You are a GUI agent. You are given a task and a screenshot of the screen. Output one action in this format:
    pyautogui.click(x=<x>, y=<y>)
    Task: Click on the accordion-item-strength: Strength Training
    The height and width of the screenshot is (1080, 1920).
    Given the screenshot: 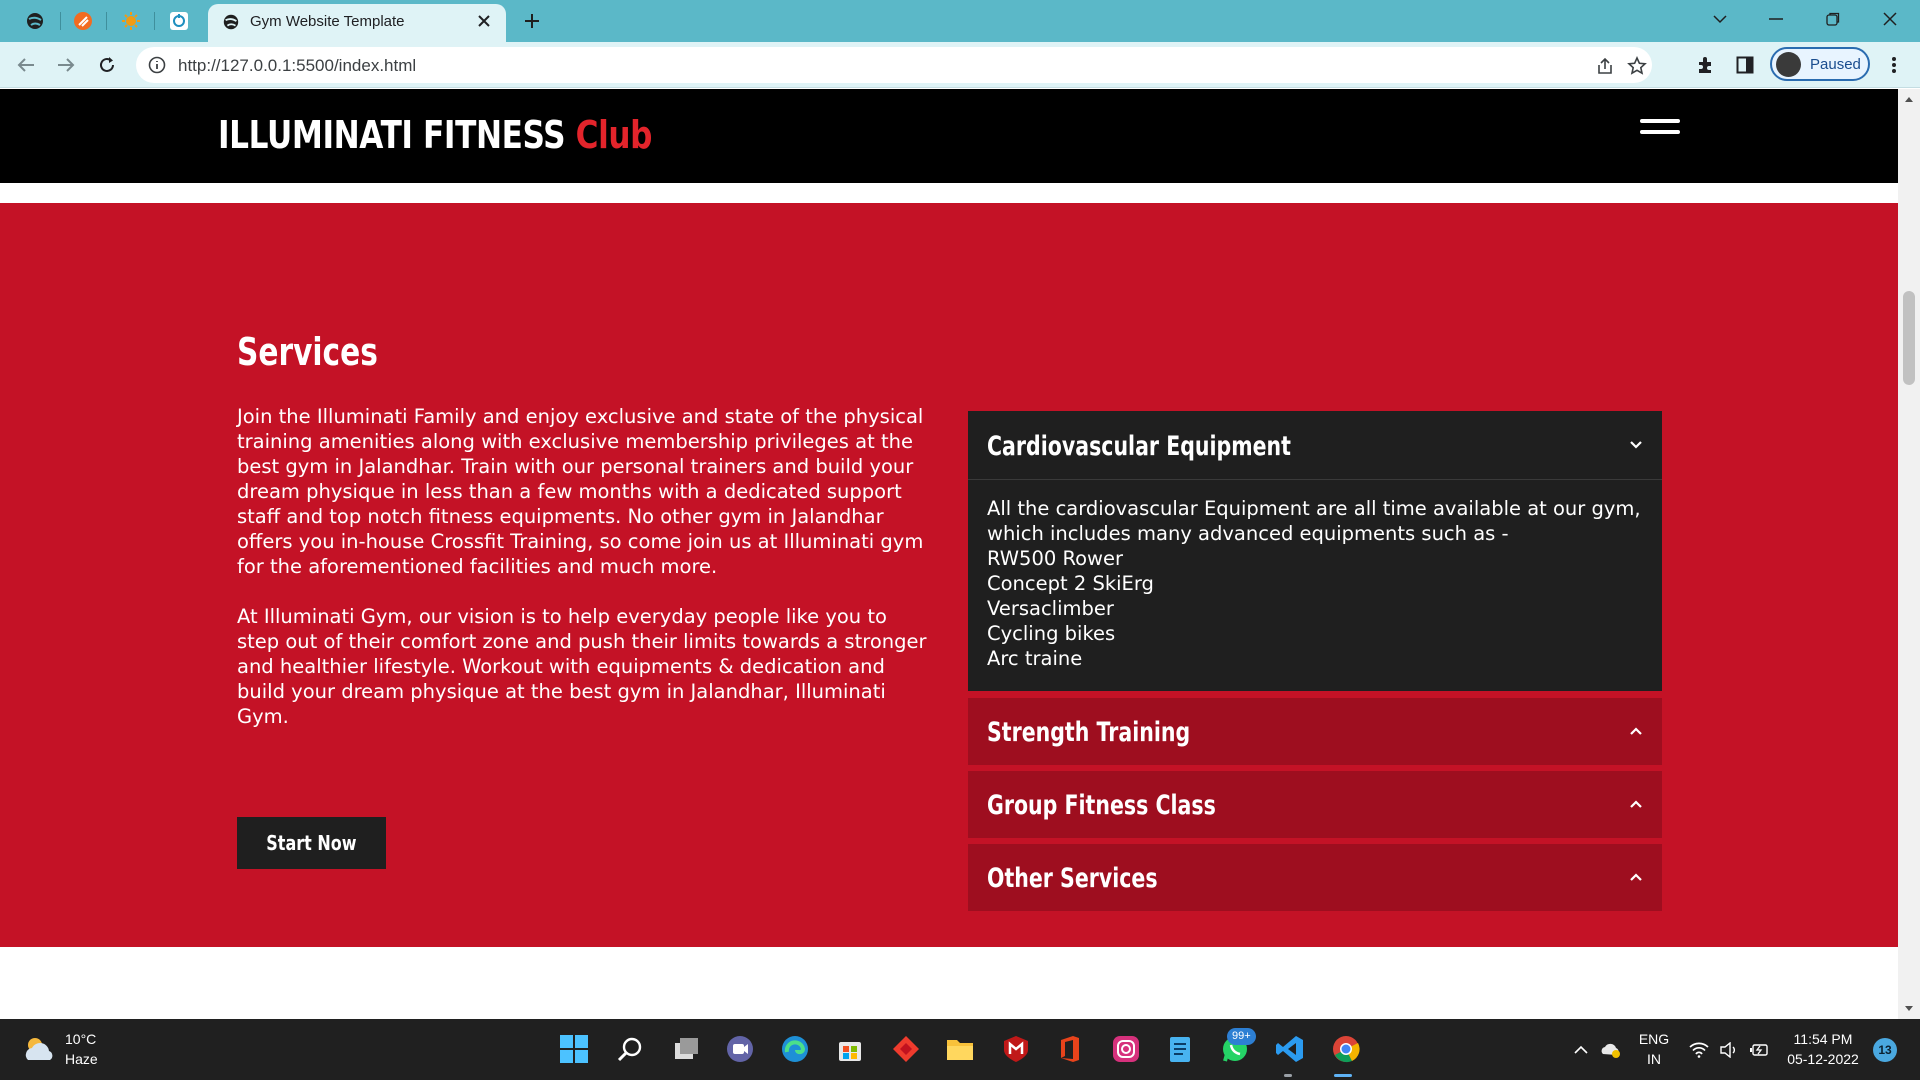 What is the action you would take?
    pyautogui.click(x=1315, y=731)
    